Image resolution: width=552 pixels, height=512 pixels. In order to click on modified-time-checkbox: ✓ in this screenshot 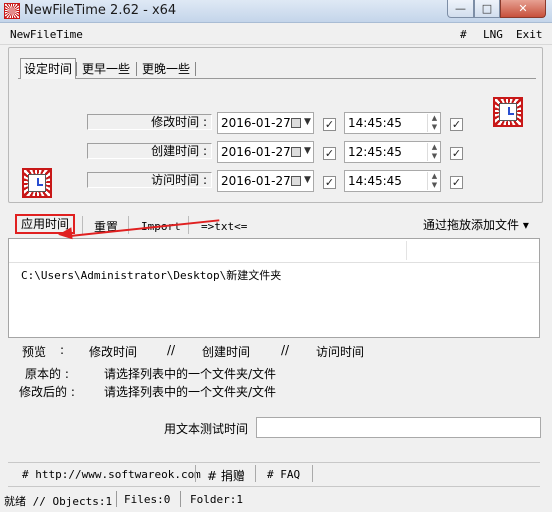, I will do `click(456, 124)`.